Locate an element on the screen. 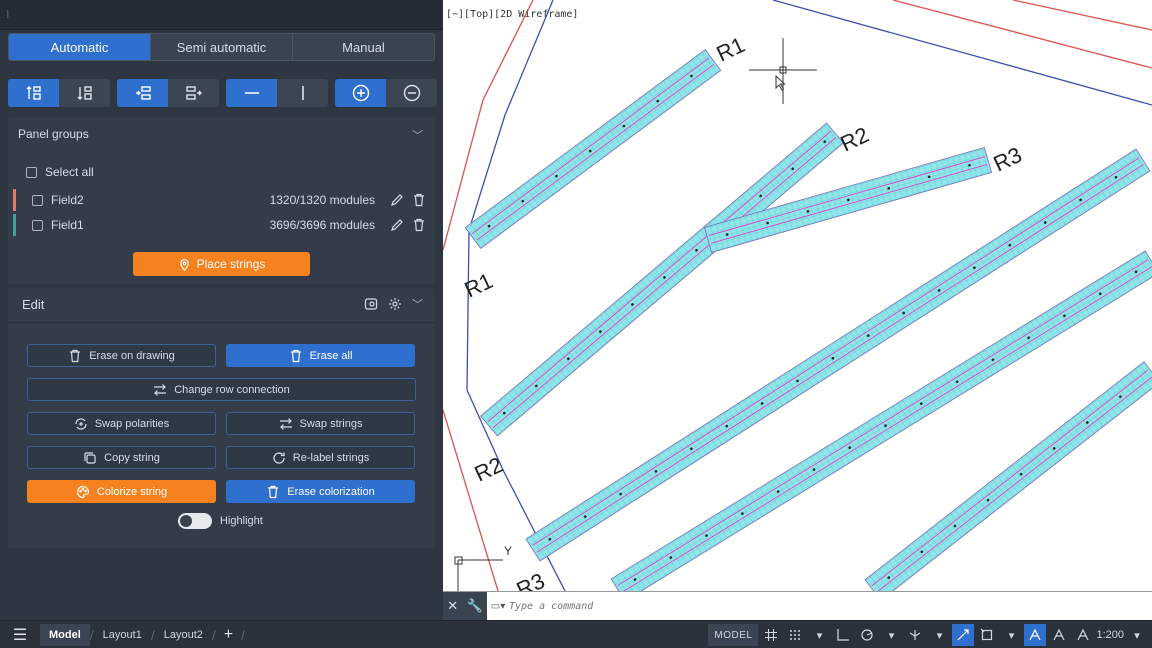  command-line-tools: ✕ 🔧 is located at coordinates (465, 605).